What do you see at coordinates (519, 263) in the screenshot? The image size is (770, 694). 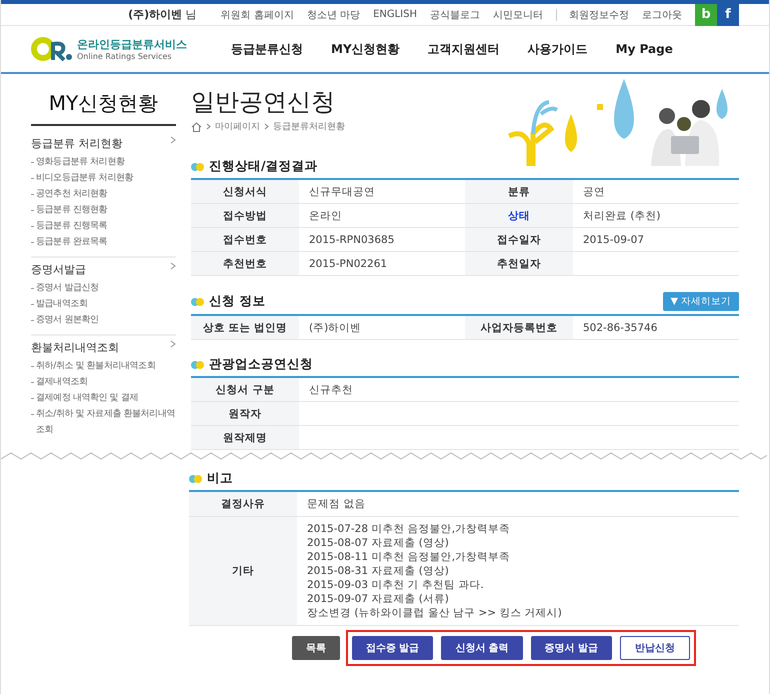 I see `field-label: 추천일자` at bounding box center [519, 263].